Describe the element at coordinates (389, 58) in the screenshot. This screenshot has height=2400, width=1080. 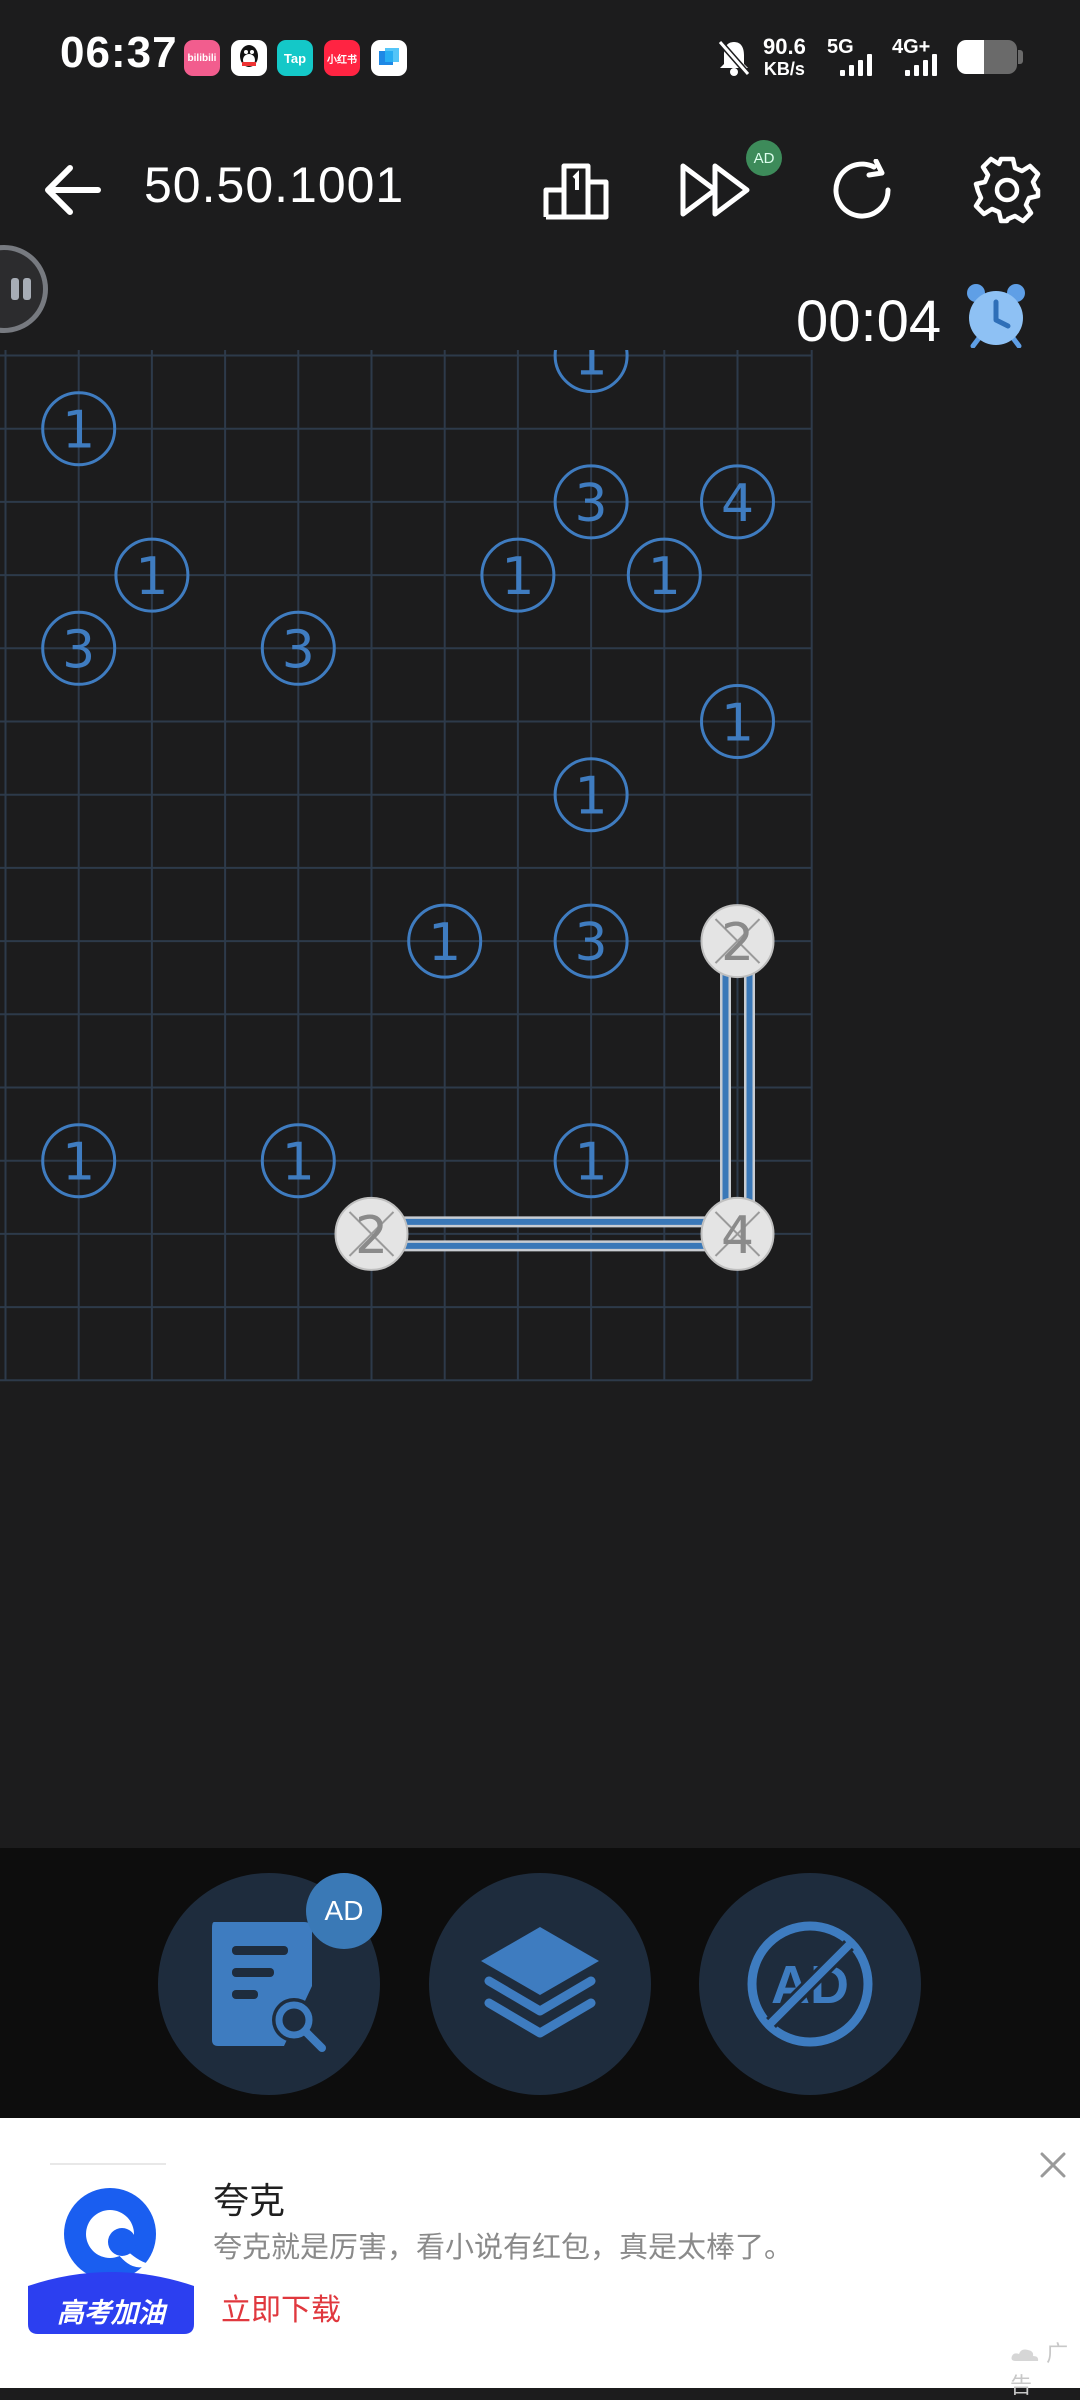
I see `app-icon` at that location.